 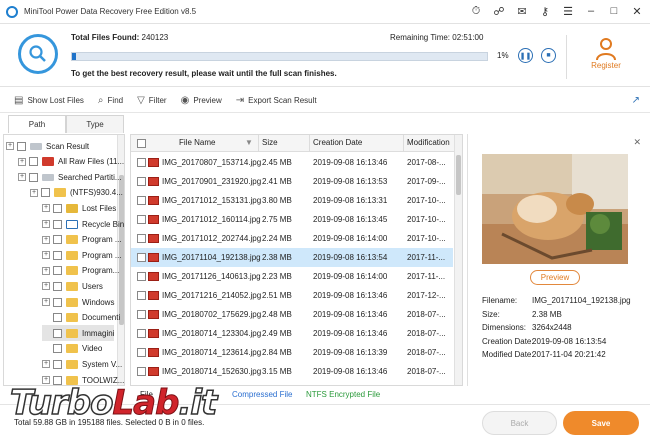 What do you see at coordinates (141, 143) in the screenshot?
I see `select-all-checkbox` at bounding box center [141, 143].